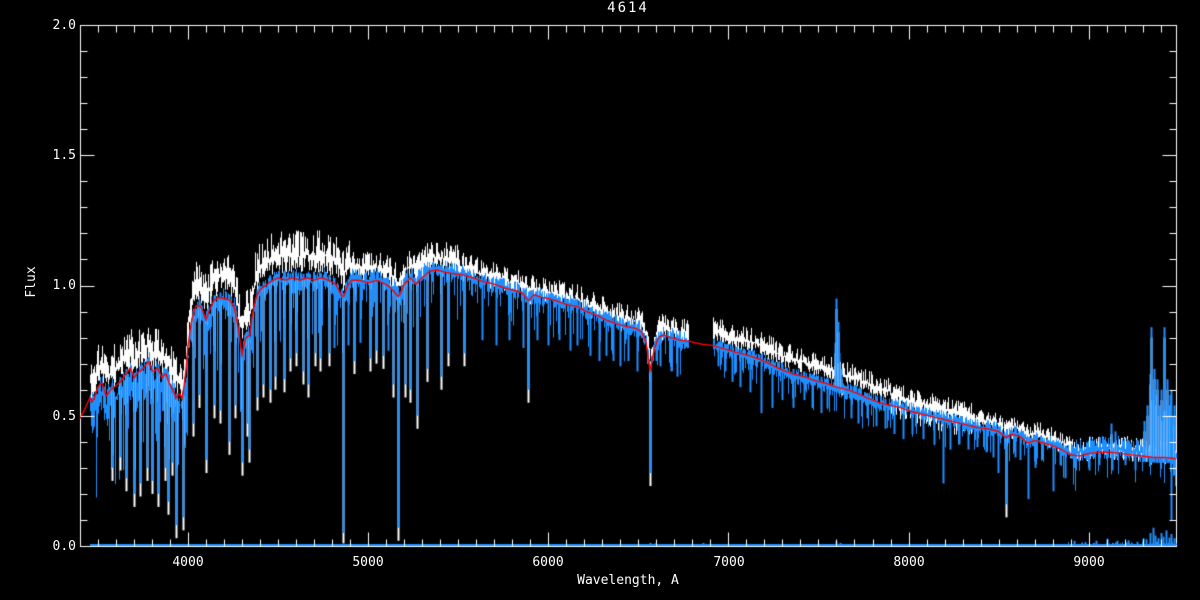  I want to click on x-tick-label: 4000, so click(188, 562).